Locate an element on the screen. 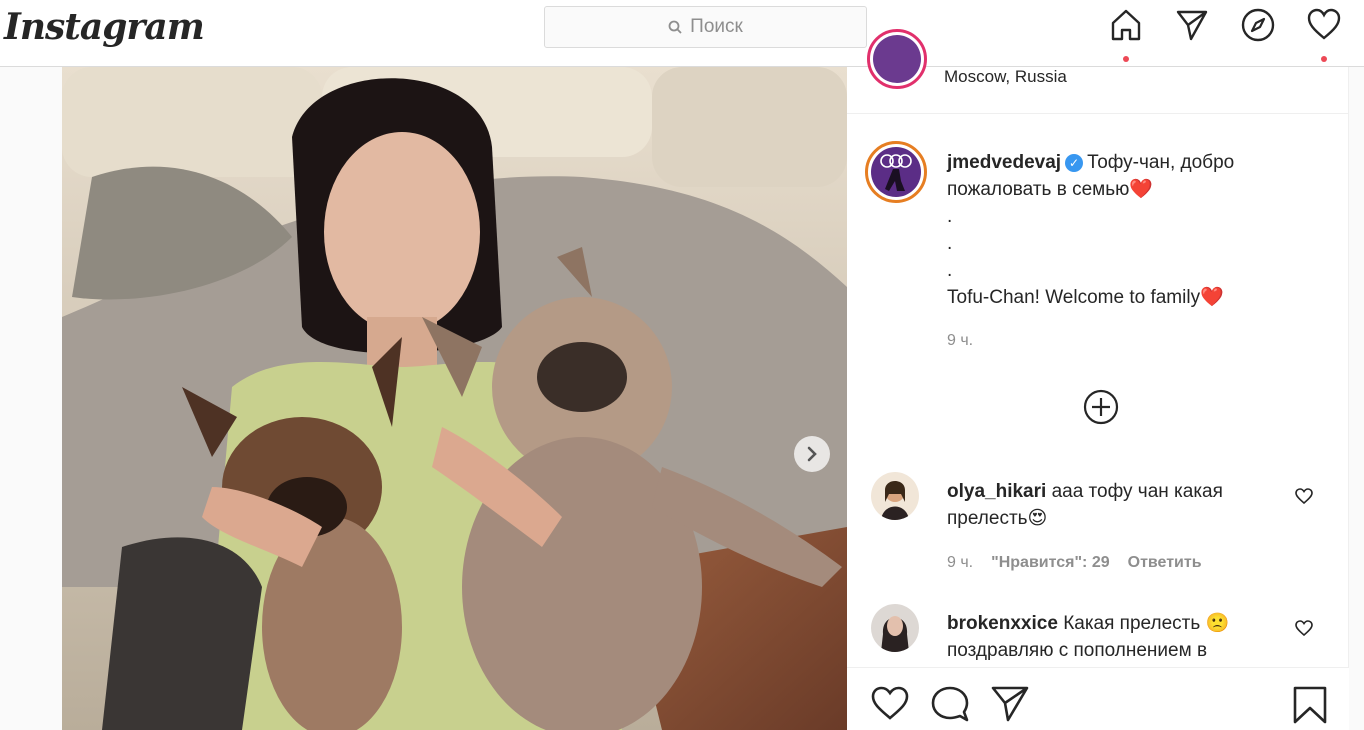  like-button is located at coordinates (890, 705).